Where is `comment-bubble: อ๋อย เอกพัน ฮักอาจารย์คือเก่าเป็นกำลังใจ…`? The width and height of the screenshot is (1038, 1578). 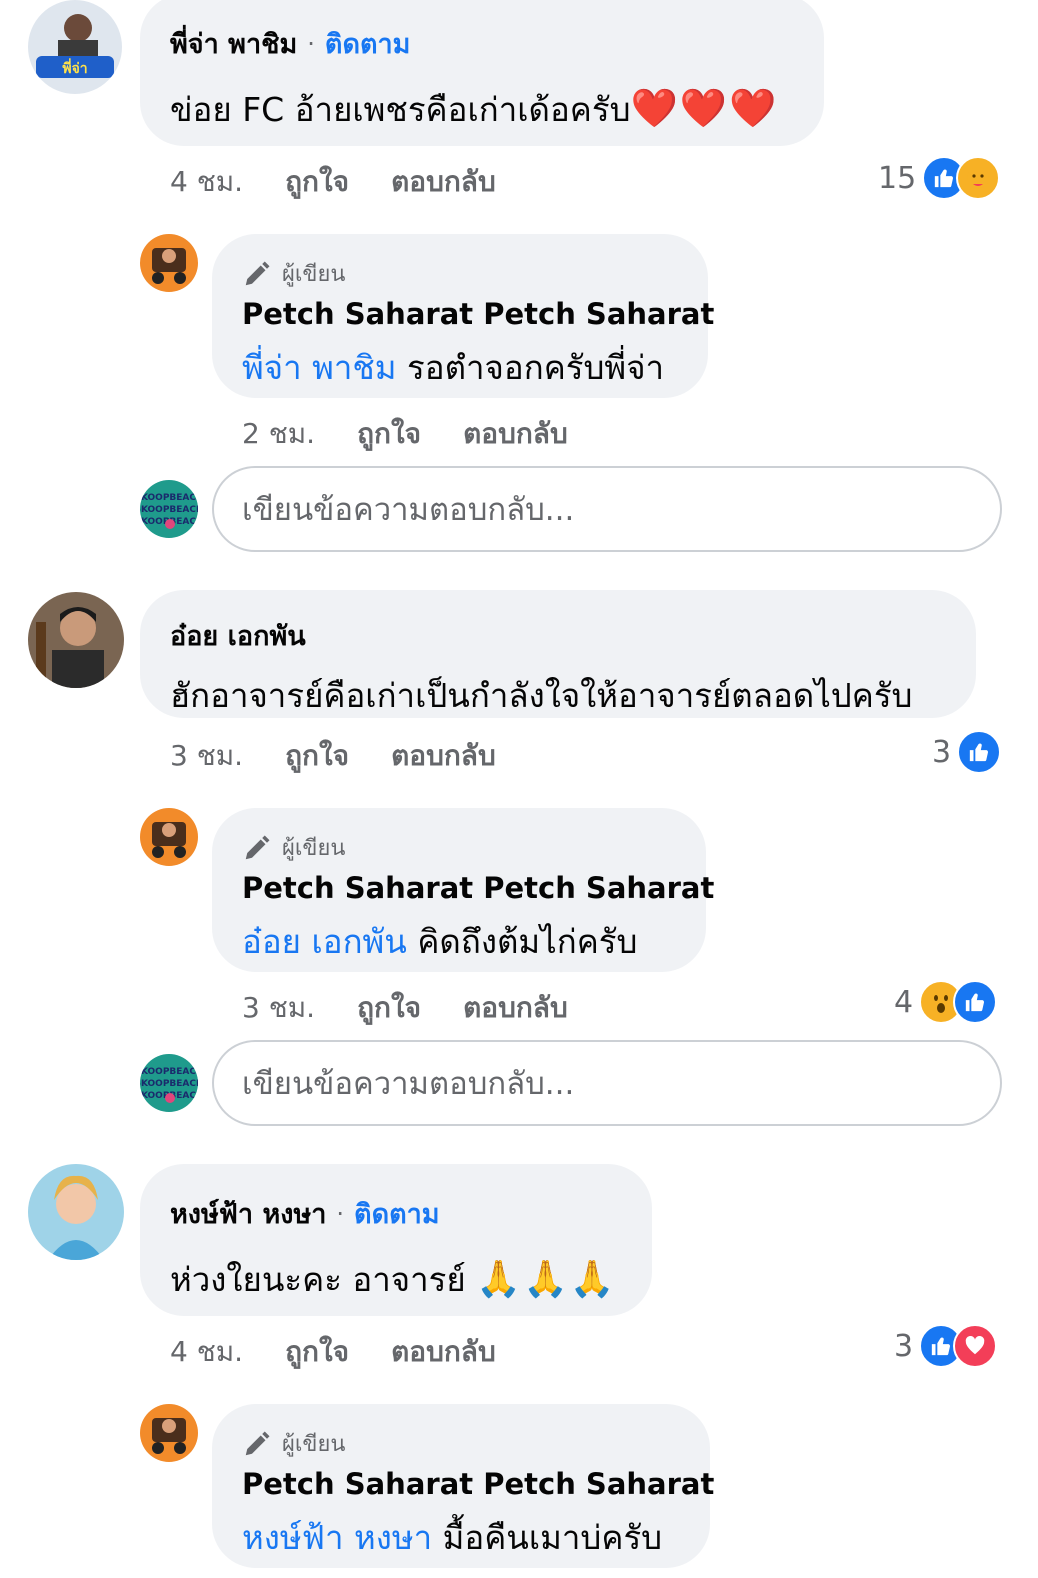
comment-bubble: อ๋อย เอกพัน ฮักอาจารย์คือเก่าเป็นกำลังใจ… is located at coordinates (558, 654).